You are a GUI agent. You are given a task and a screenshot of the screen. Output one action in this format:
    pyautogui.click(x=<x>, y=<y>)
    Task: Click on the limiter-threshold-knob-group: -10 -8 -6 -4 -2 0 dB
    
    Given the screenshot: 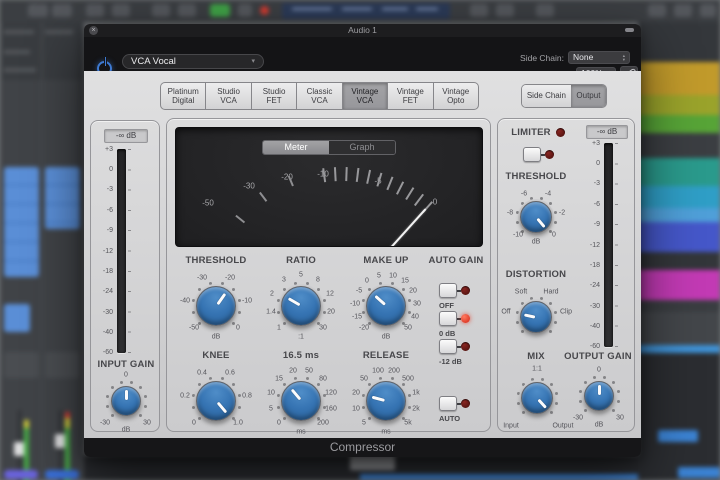 What is the action you would take?
    pyautogui.click(x=536, y=217)
    